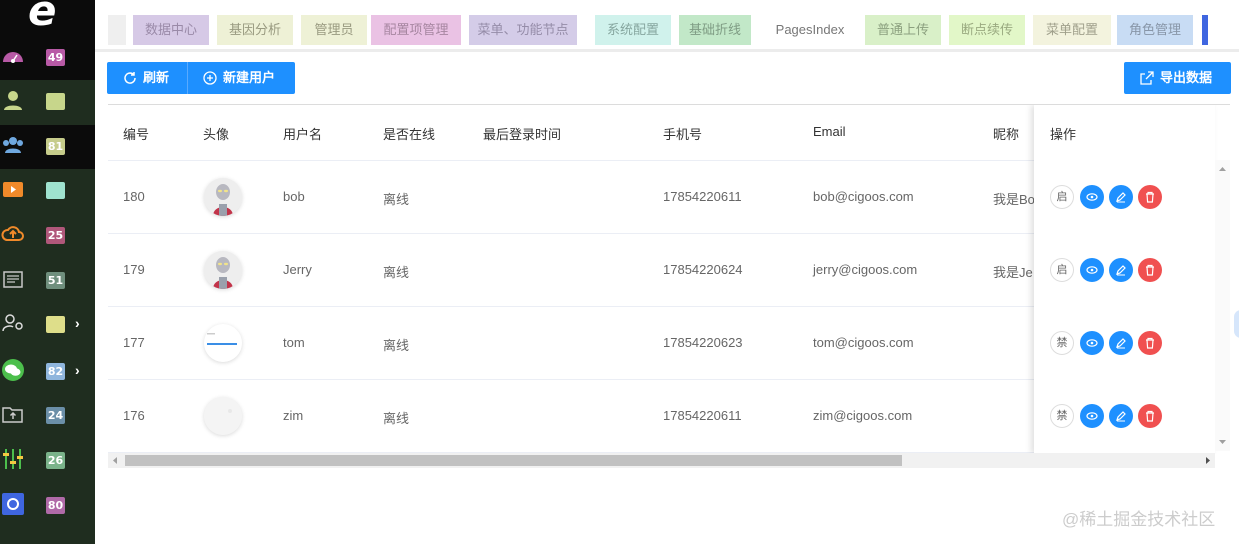 Image resolution: width=1239 pixels, height=544 pixels. What do you see at coordinates (255, 30) in the screenshot?
I see `tab: 基因分析` at bounding box center [255, 30].